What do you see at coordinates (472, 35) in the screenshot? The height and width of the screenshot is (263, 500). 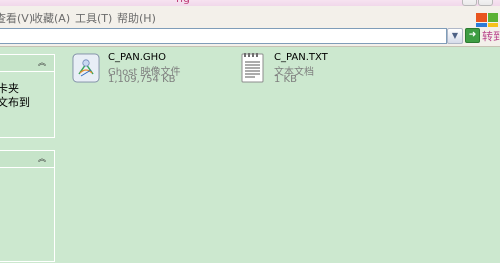 I see `go-arrow-icon: ➜` at bounding box center [472, 35].